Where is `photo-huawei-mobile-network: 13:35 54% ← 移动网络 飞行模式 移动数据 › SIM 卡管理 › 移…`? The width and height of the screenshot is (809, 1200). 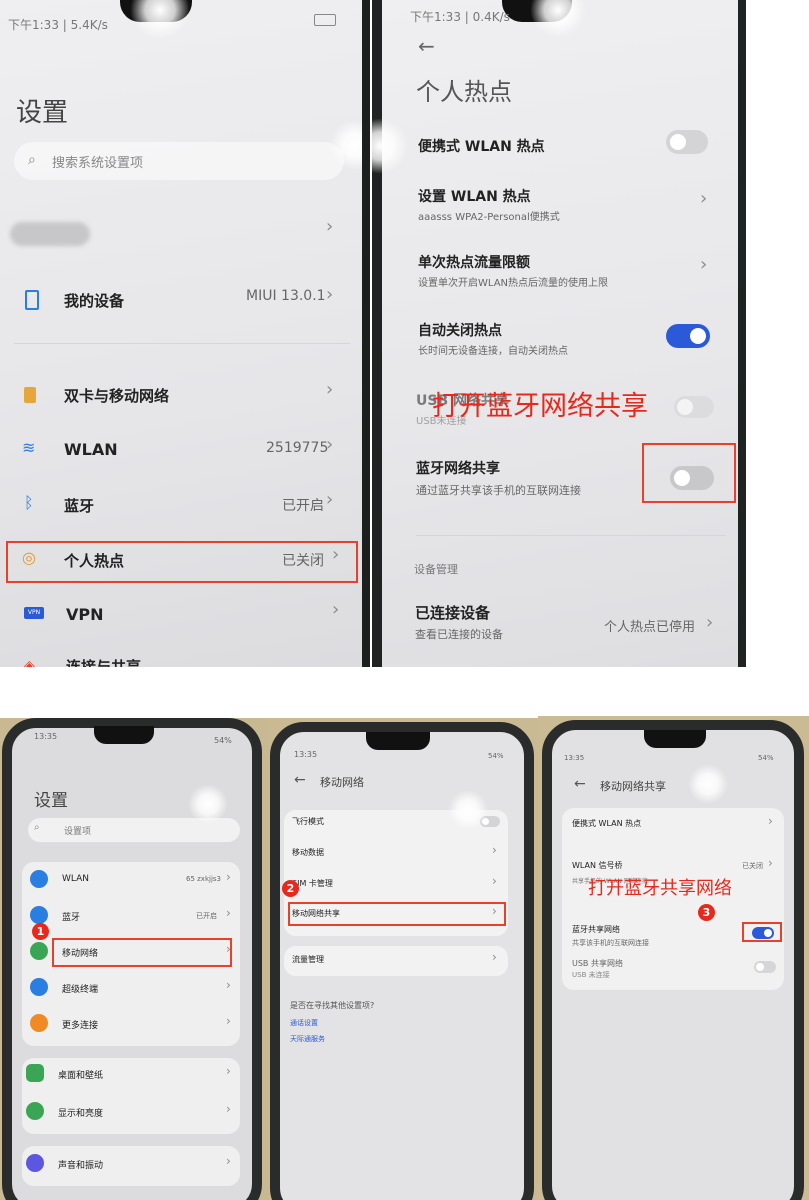
photo-huawei-mobile-network: 13:35 54% ← 移动网络 飞行模式 移动数据 › SIM 卡管理 › 移… is located at coordinates (403, 959).